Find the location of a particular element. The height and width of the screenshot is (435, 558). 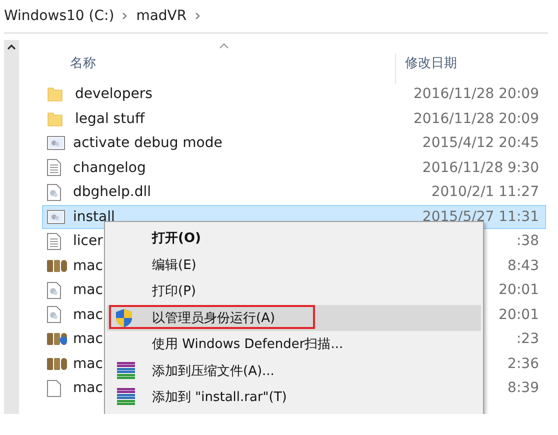

file-date: 8:43 is located at coordinates (523, 266).